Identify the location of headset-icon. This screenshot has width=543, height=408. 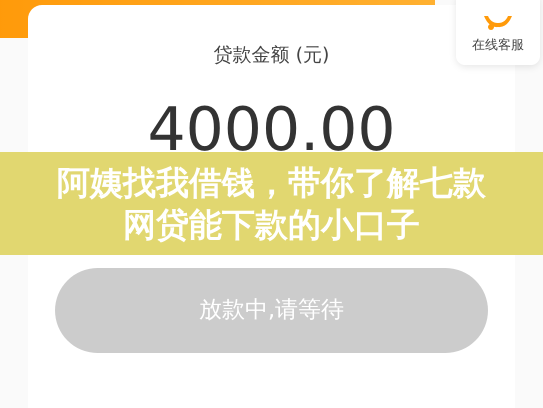
(498, 23).